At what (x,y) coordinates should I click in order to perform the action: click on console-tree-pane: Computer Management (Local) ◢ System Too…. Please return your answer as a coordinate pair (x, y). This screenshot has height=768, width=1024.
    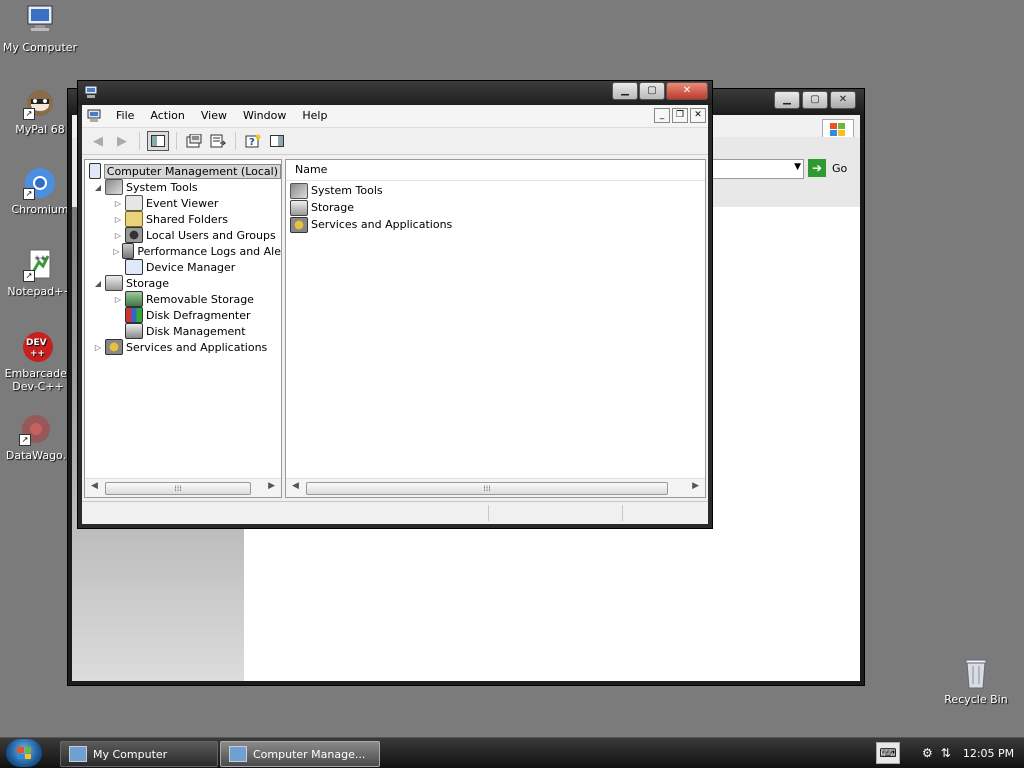
    Looking at the image, I should click on (183, 328).